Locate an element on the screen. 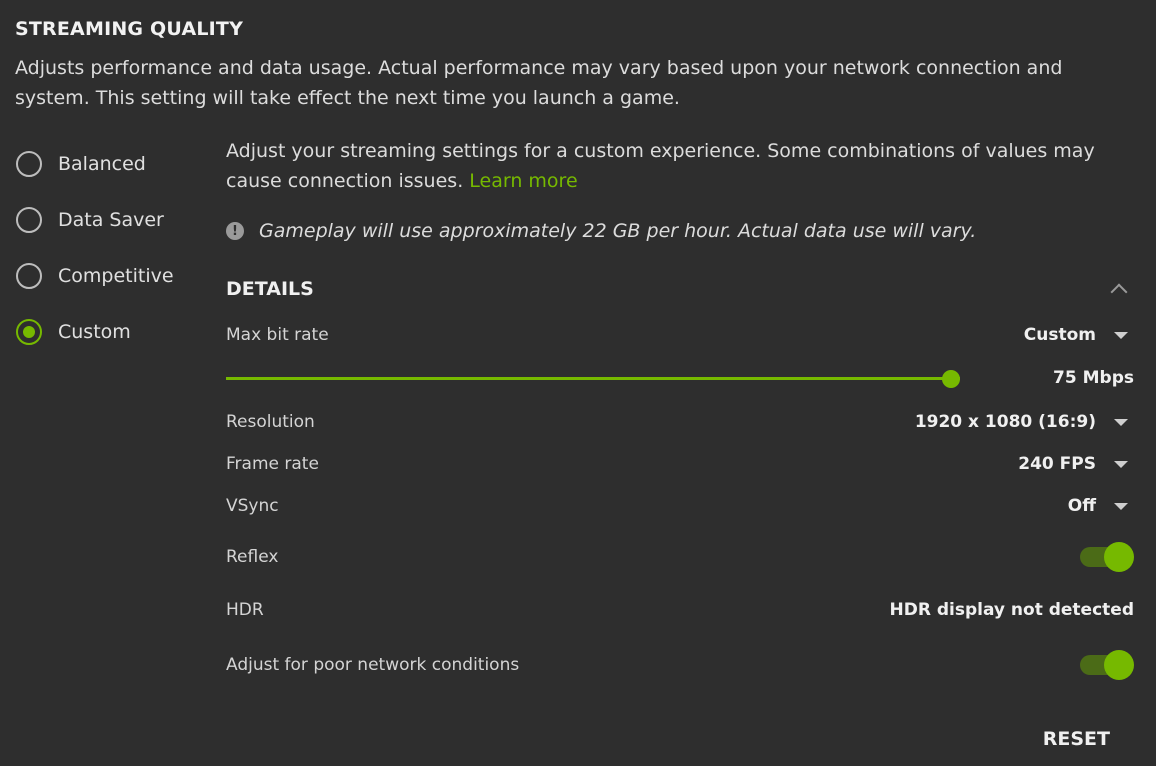  frame-rate-value: 240 FPS is located at coordinates (1057, 464).